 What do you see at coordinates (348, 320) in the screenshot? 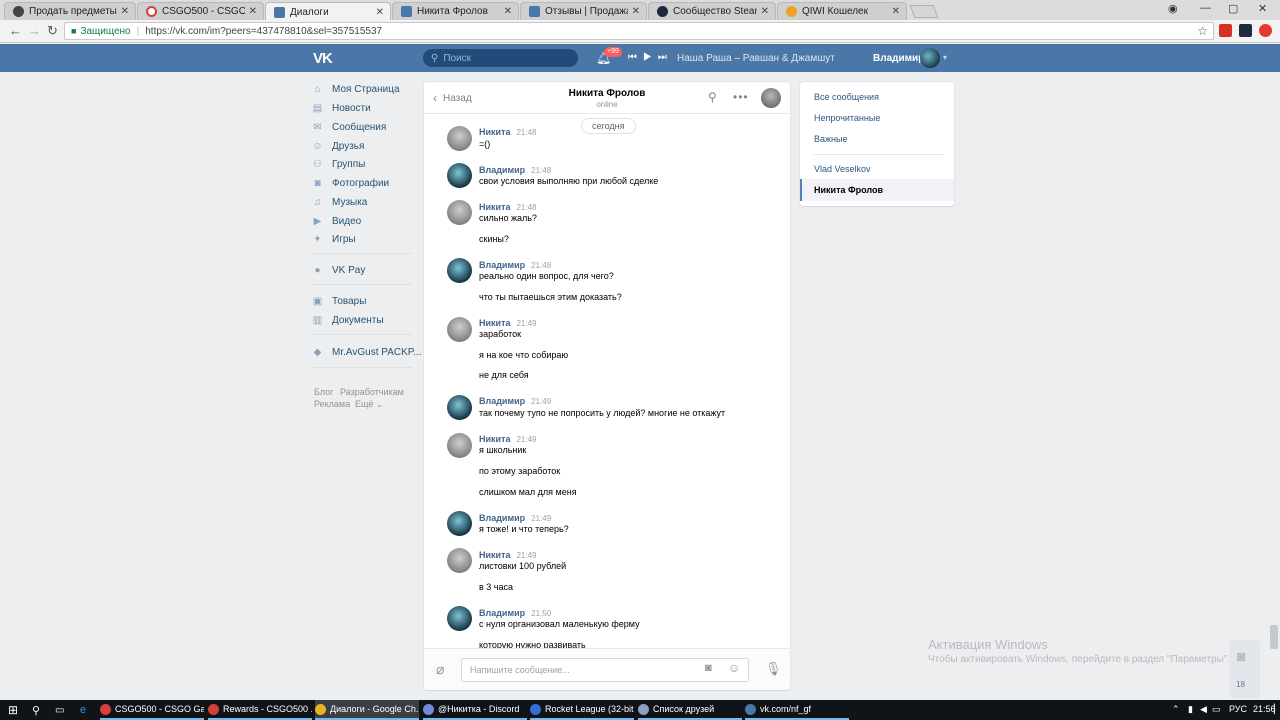
I see `menu-item-documents: ▥ Документы` at bounding box center [348, 320].